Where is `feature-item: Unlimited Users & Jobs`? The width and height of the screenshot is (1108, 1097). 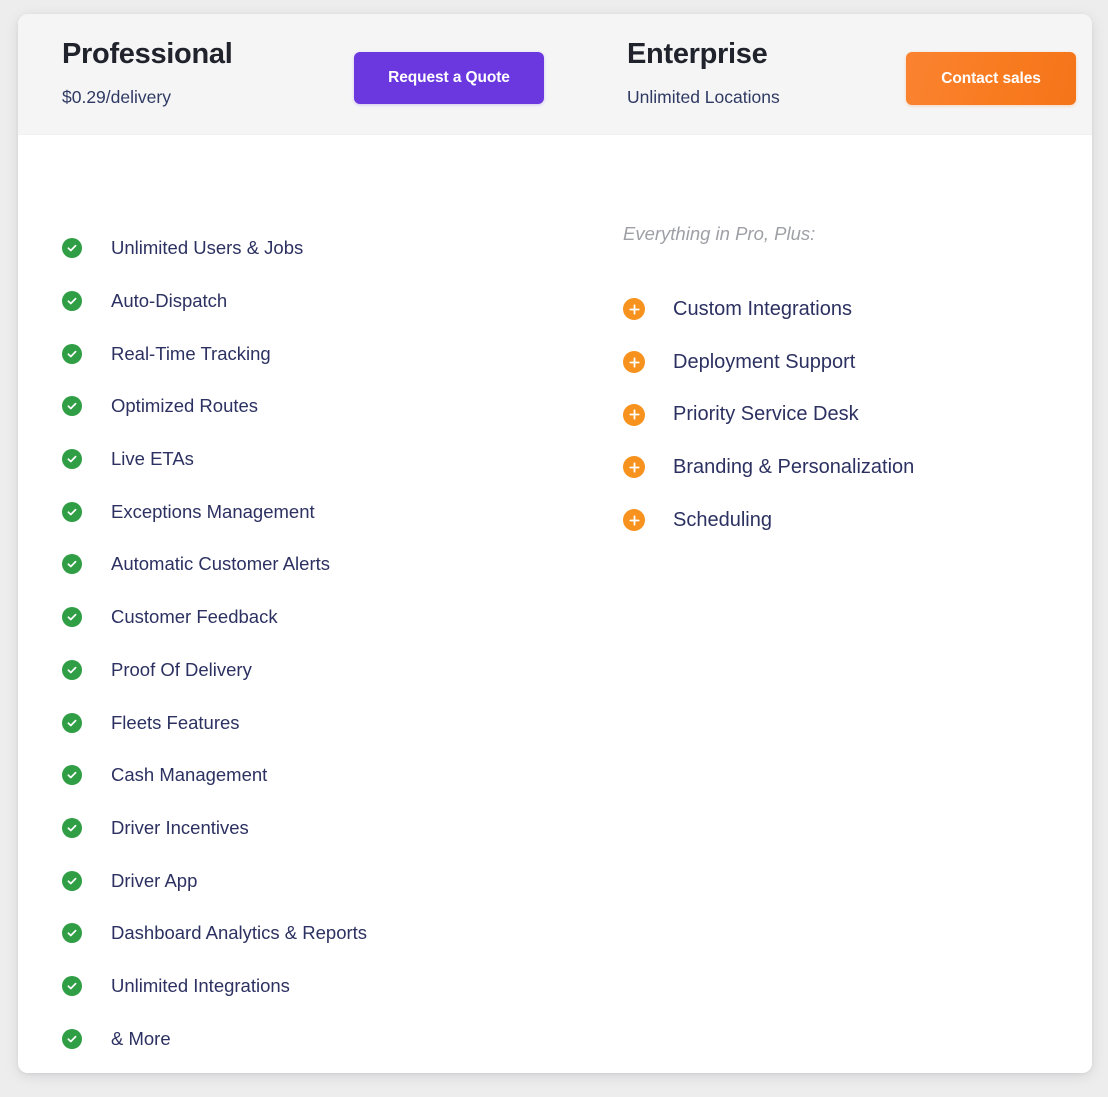 feature-item: Unlimited Users & Jobs is located at coordinates (214, 248).